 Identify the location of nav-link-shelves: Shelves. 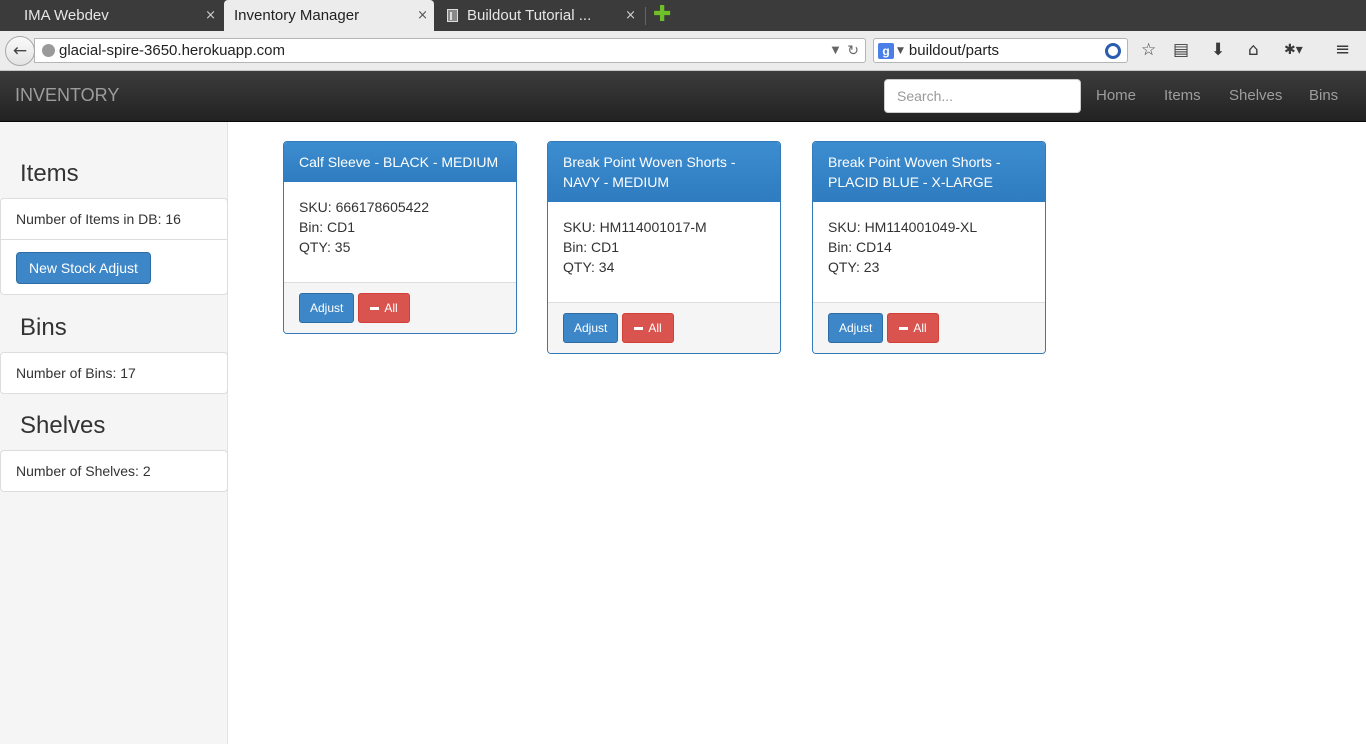
(1255, 95).